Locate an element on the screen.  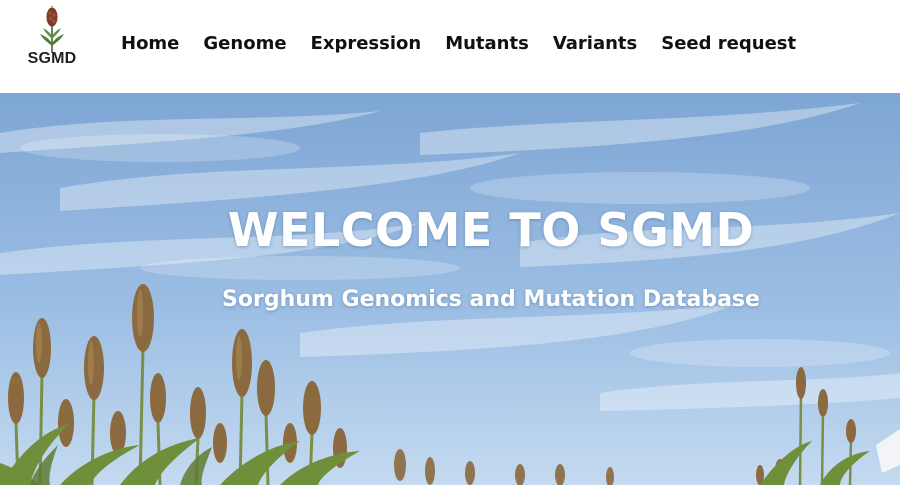
sgmd-logo: SGMD is located at coordinates (52, 39).